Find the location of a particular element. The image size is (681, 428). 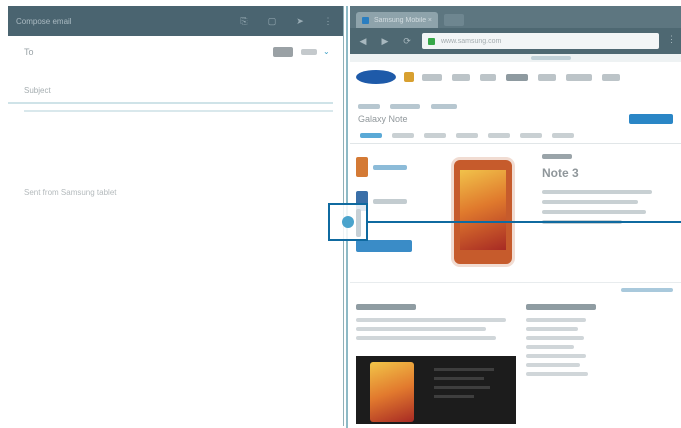

product-image is located at coordinates (483, 212).